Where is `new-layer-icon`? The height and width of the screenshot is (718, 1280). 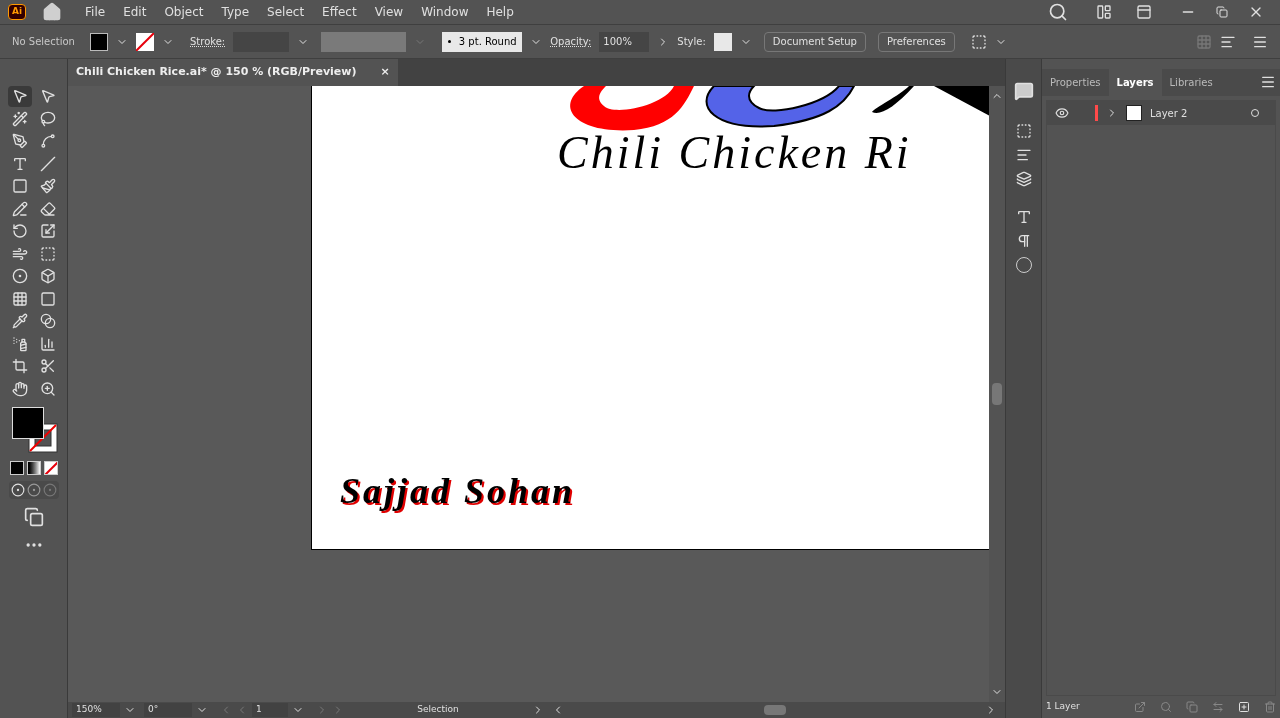
new-layer-icon is located at coordinates (1243, 707).